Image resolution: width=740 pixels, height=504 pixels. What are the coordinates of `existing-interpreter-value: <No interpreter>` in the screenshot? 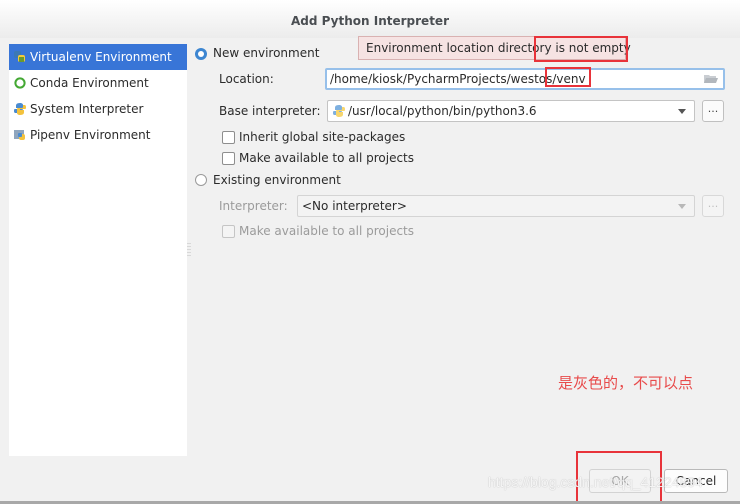 It's located at (354, 206).